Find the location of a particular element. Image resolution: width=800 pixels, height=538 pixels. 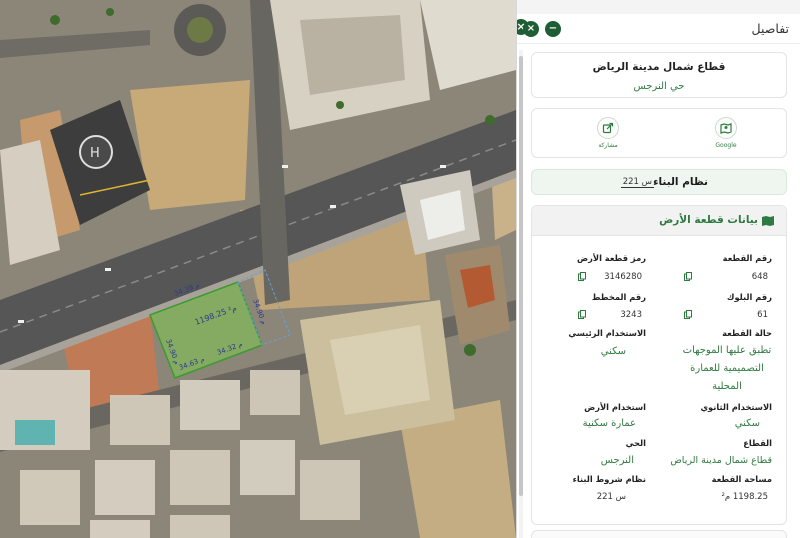

panel-title: تفاصيل is located at coordinates (770, 28).